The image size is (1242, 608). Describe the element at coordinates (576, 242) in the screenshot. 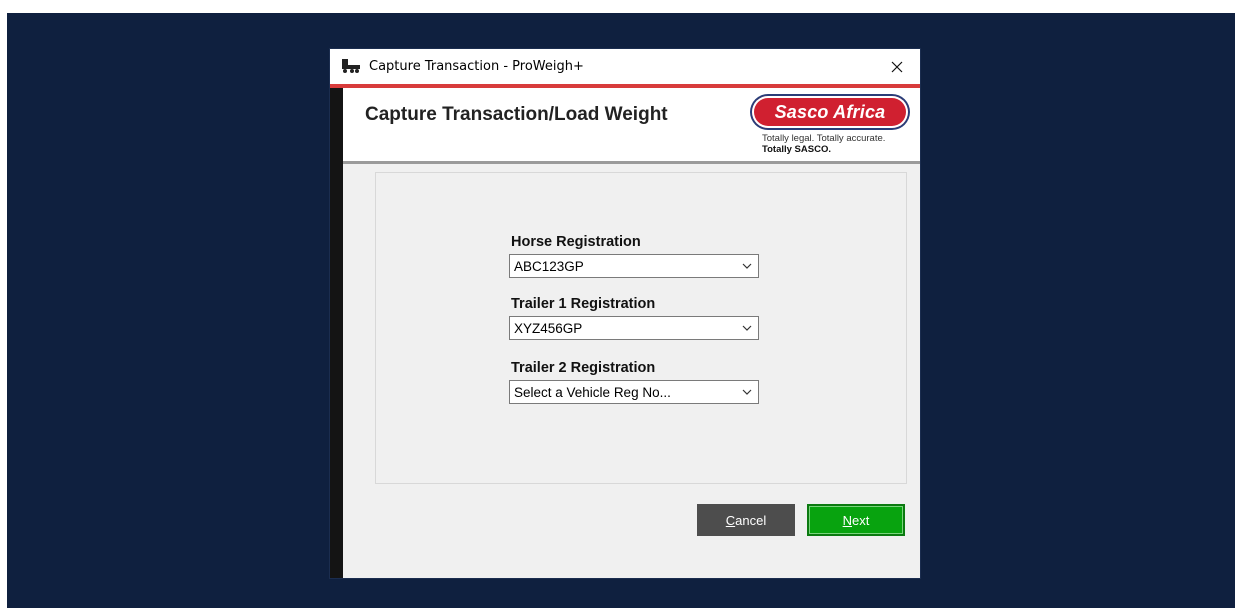

I see `horse-registration-label: Horse Registration` at that location.